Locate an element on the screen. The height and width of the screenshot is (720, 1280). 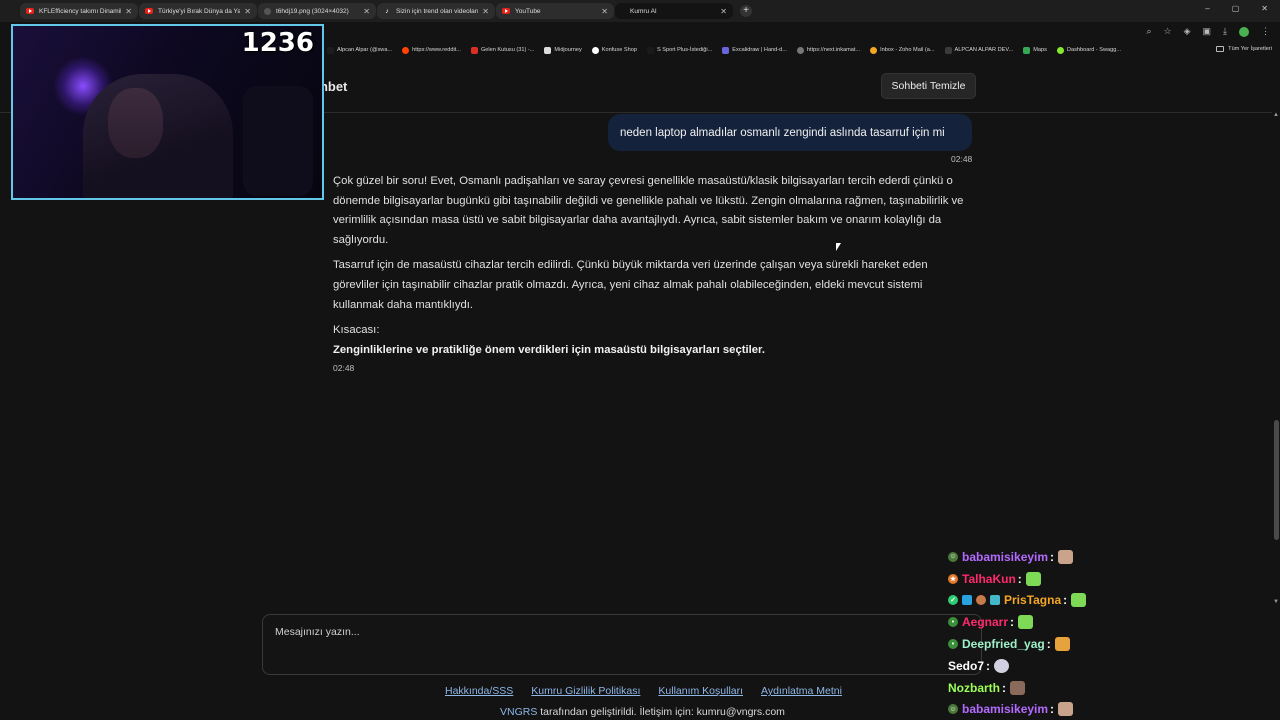
toolbar-icons: ⌕ ☆ ◈ ▣ ⤓ ⋮ is located at coordinates (1208, 31).